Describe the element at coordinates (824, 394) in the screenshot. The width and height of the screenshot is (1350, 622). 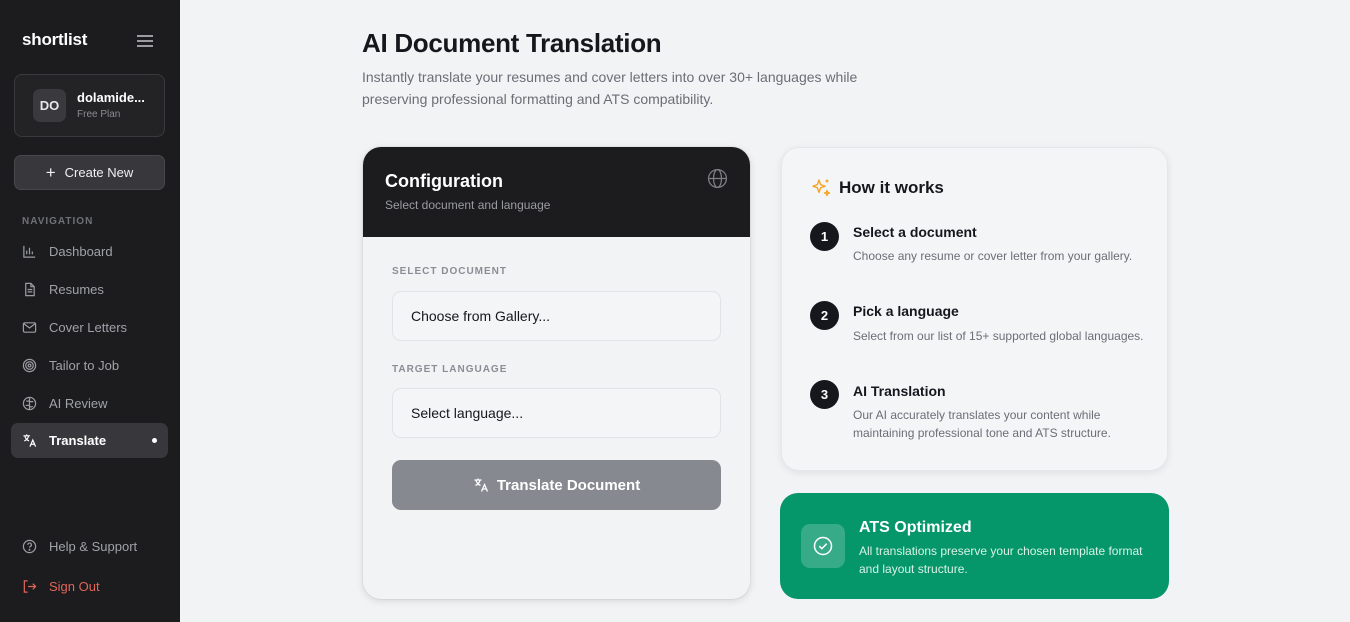
I see `step-number: 3` at that location.